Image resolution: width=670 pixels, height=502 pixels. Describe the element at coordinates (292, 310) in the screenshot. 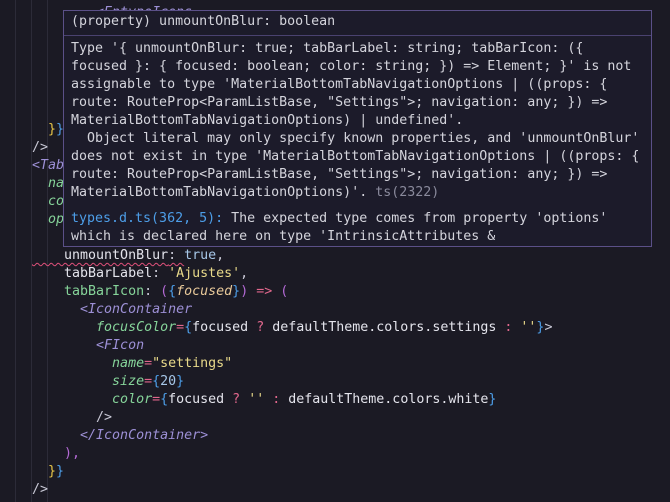

I see `code-line: <IconContainer` at that location.